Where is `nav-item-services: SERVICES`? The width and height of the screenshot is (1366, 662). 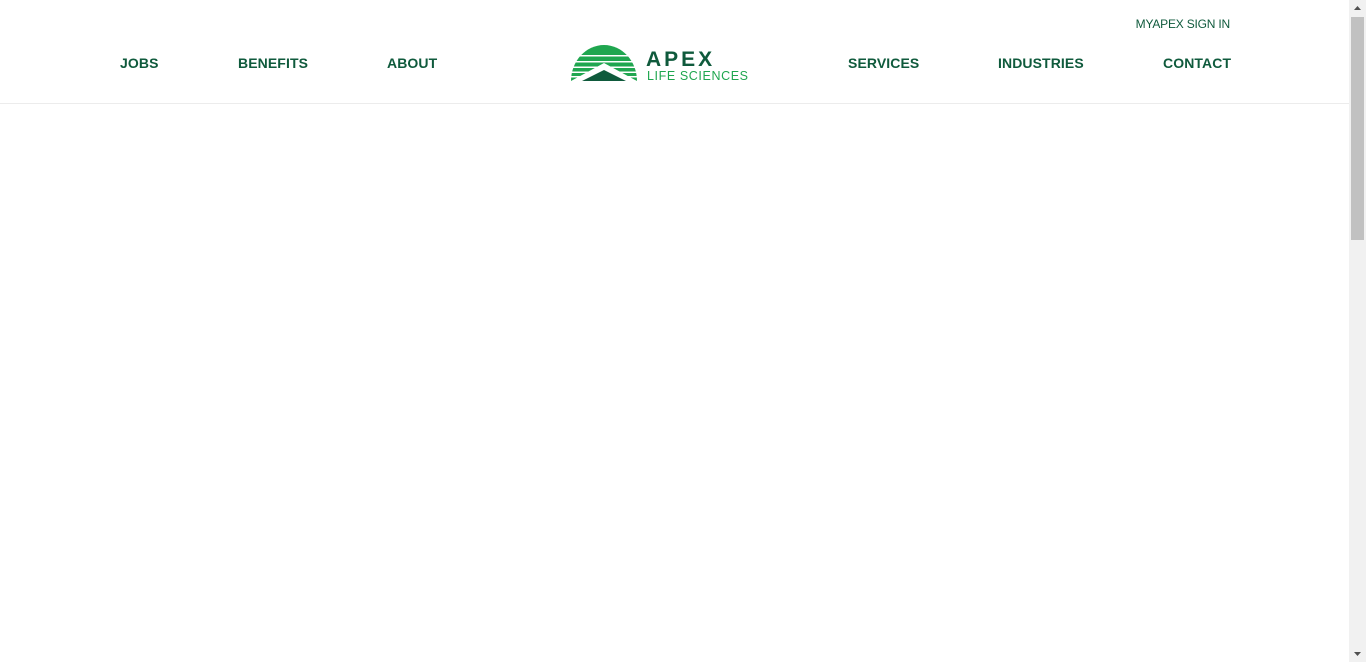
nav-item-services: SERVICES is located at coordinates (883, 63).